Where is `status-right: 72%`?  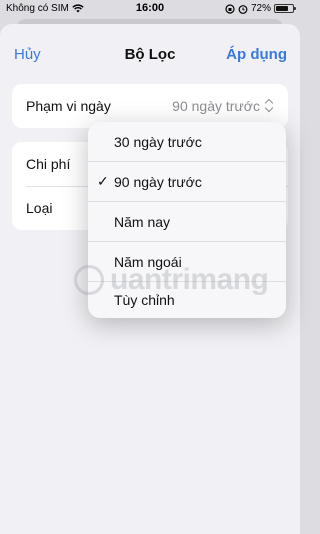 status-right: 72% is located at coordinates (260, 8).